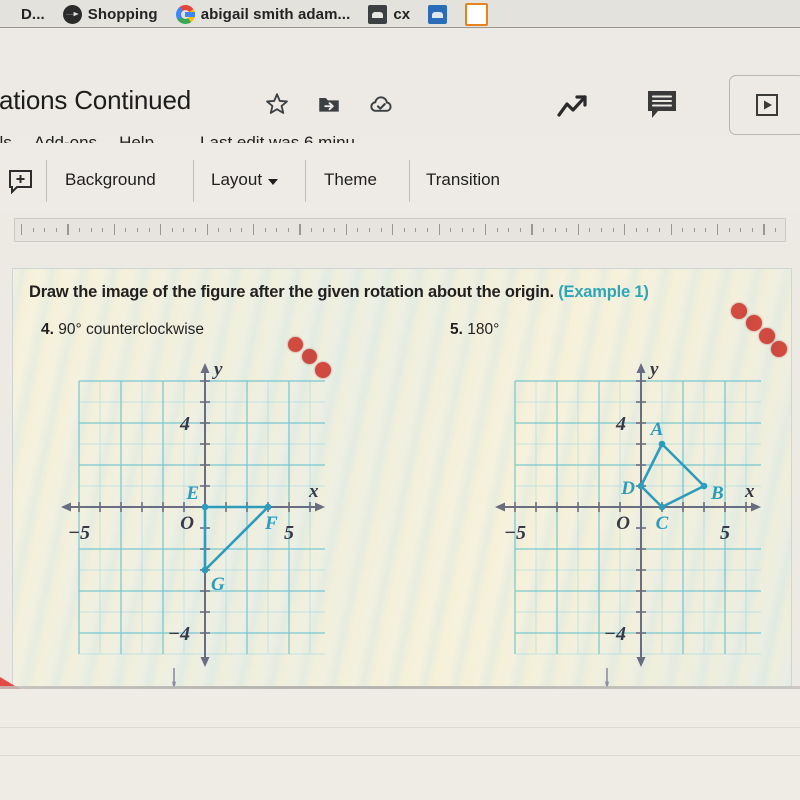 The height and width of the screenshot is (800, 800). I want to click on minor-gridlines, so click(201, 517).